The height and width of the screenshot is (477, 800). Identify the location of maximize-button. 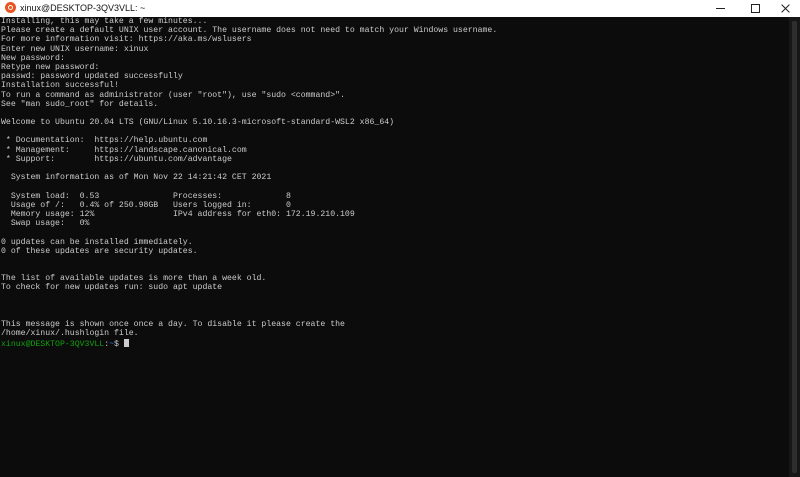
(755, 8).